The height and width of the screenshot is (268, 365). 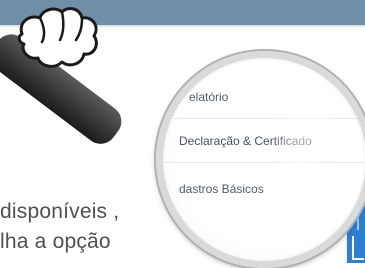 I want to click on widget-slot, so click(x=361, y=222).